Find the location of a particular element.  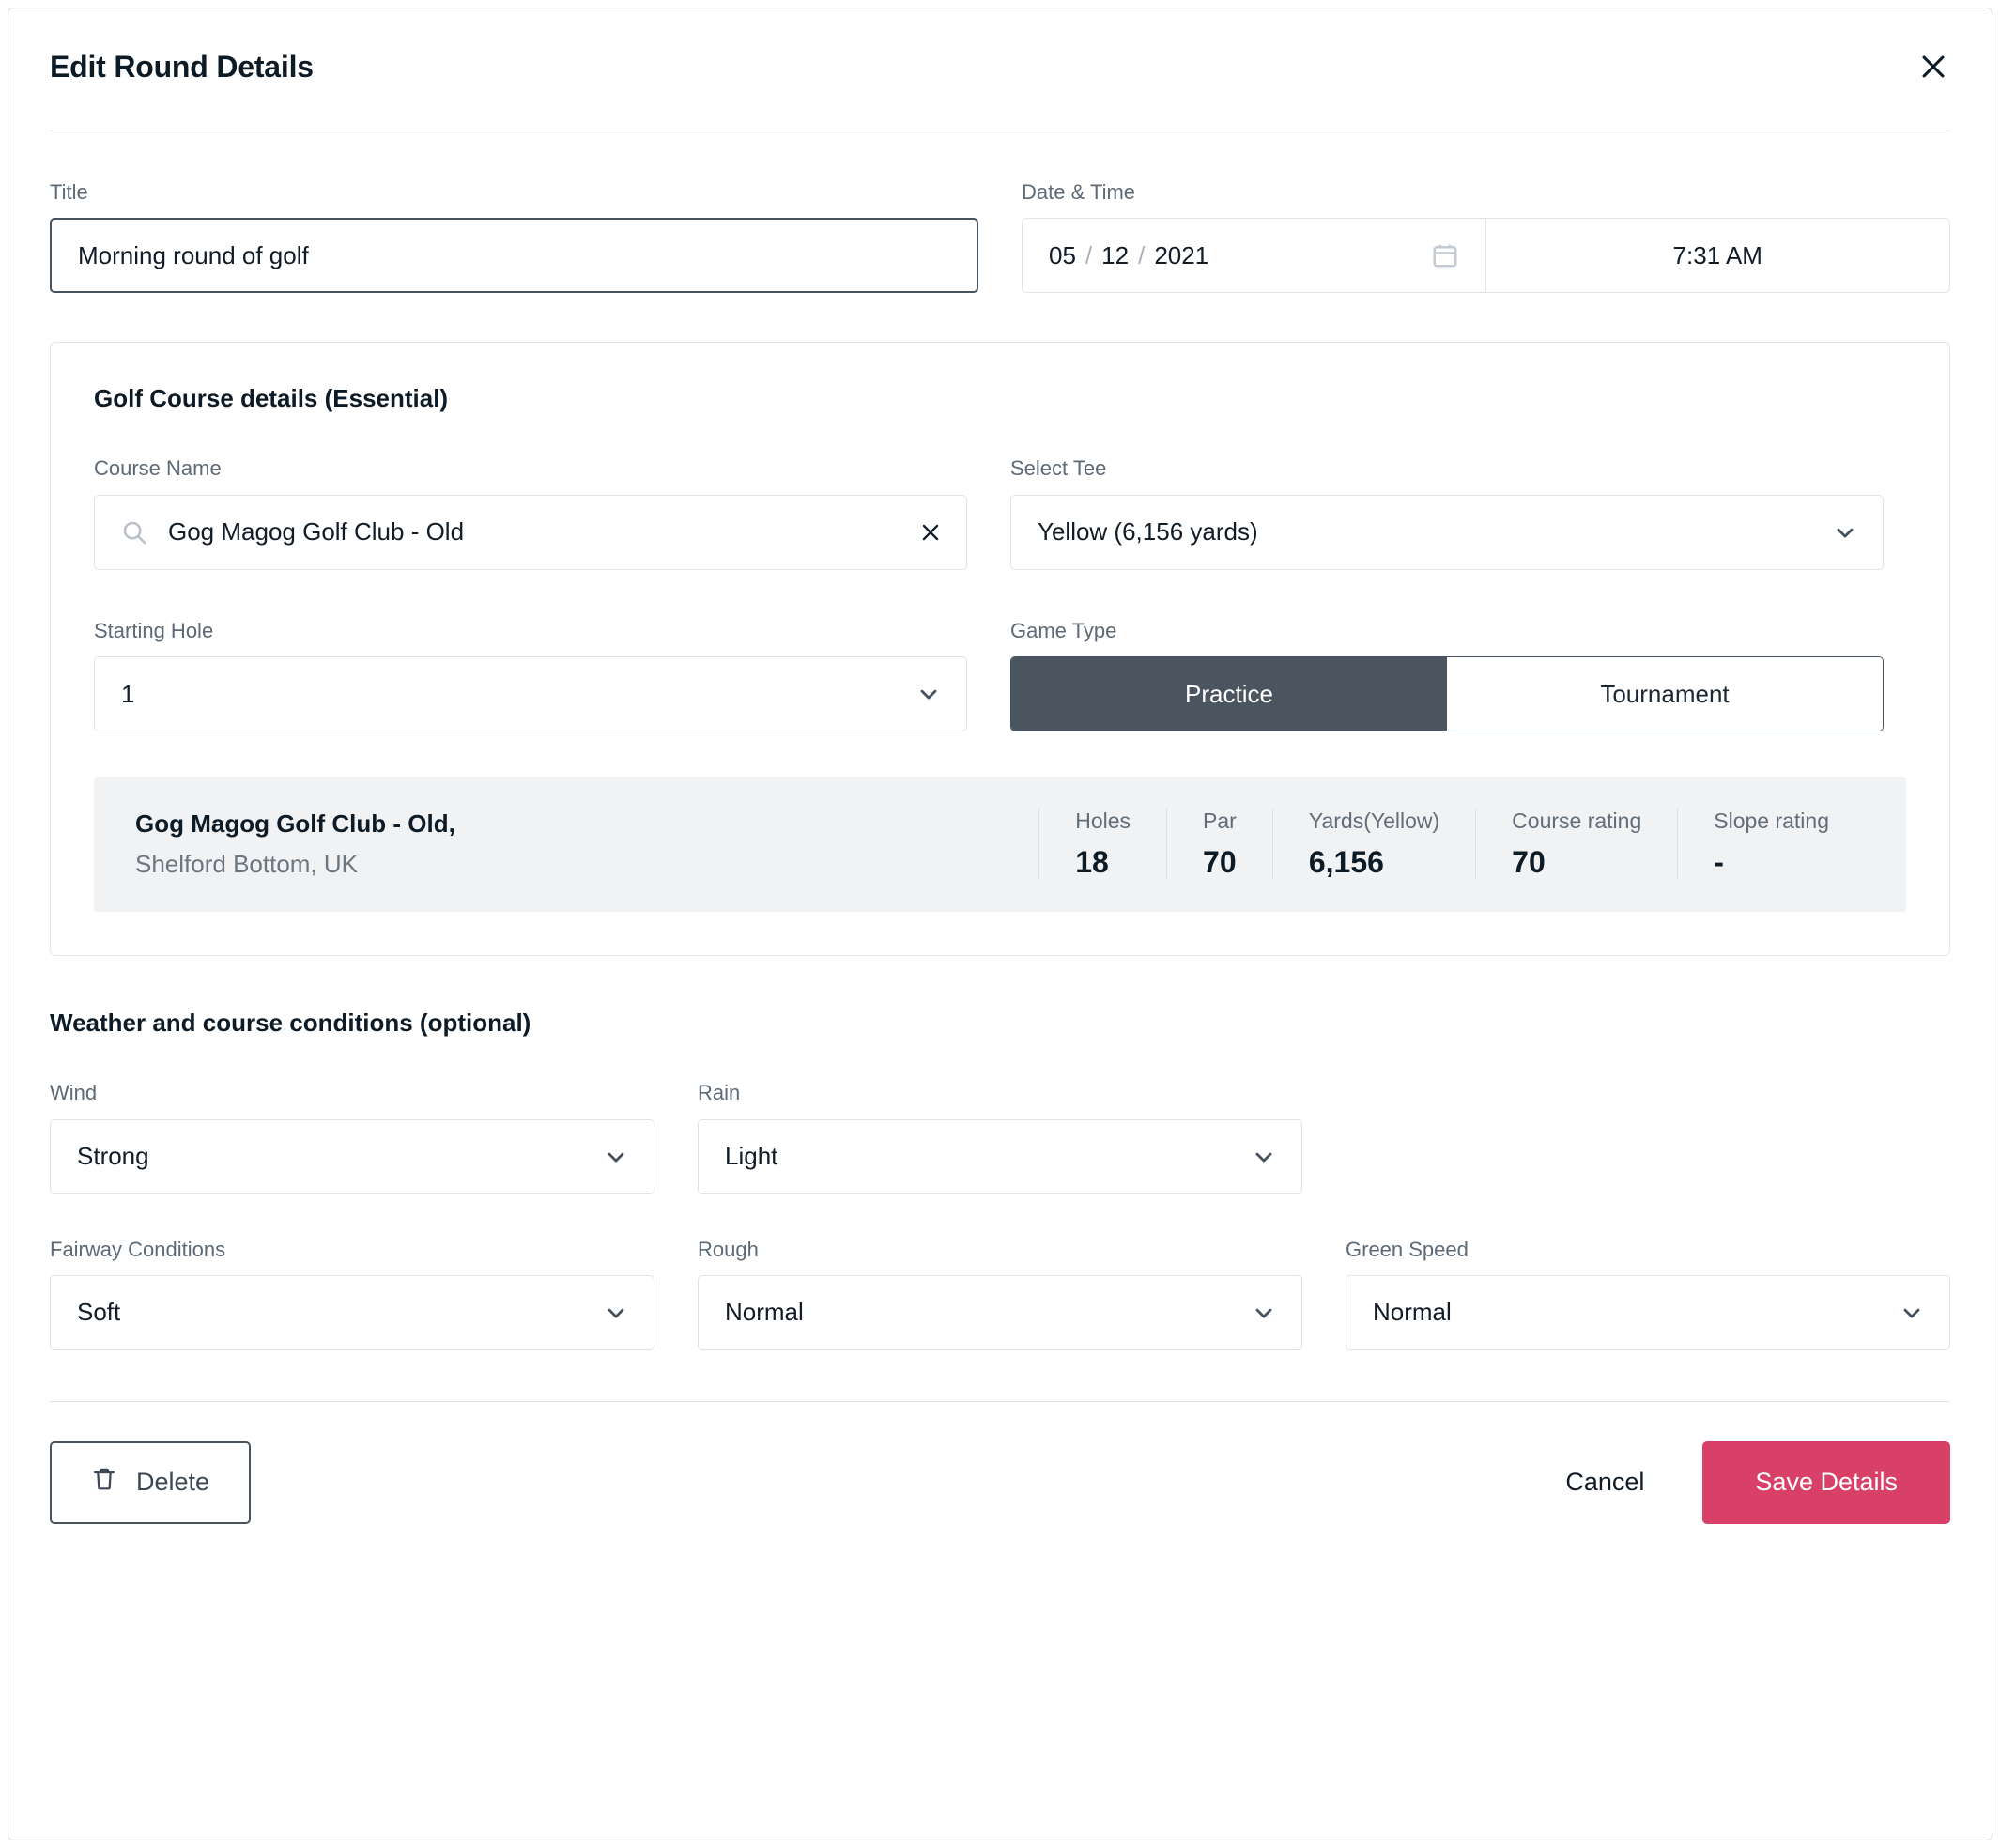

rain-value: Light is located at coordinates (751, 1156).